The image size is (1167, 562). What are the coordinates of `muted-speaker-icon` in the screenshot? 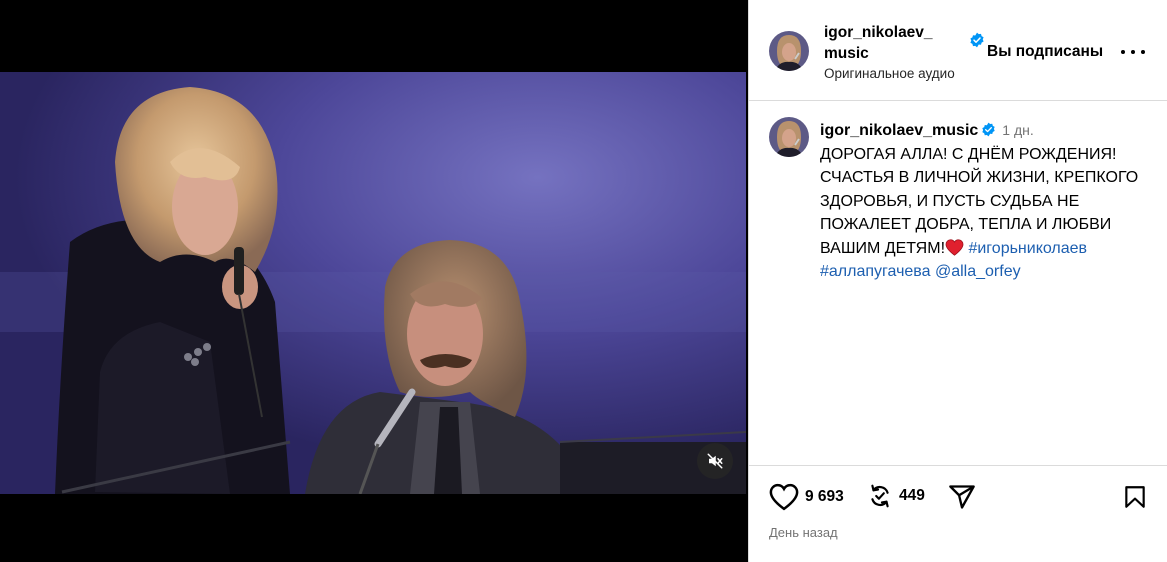 It's located at (715, 461).